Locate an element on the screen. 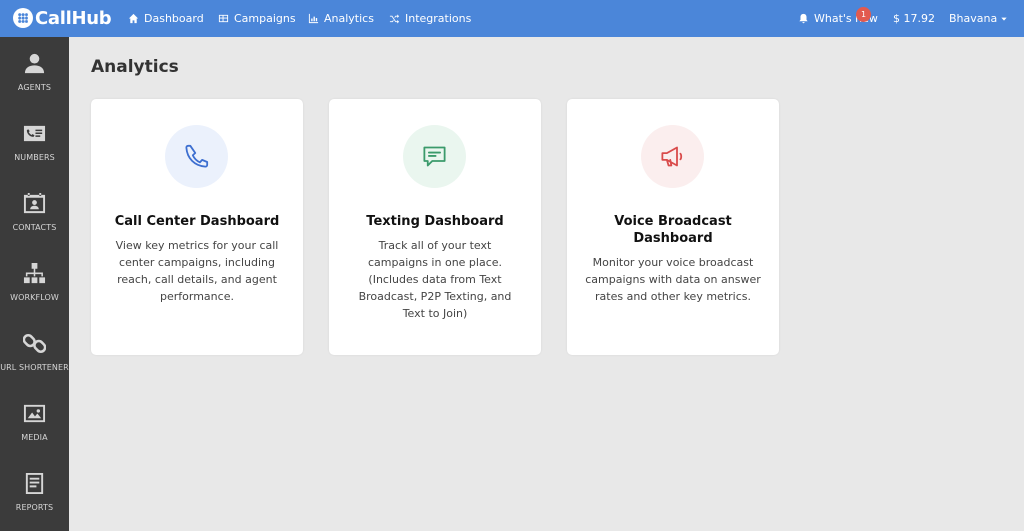 The height and width of the screenshot is (531, 1024). account-balance: $ 17.92 is located at coordinates (914, 18).